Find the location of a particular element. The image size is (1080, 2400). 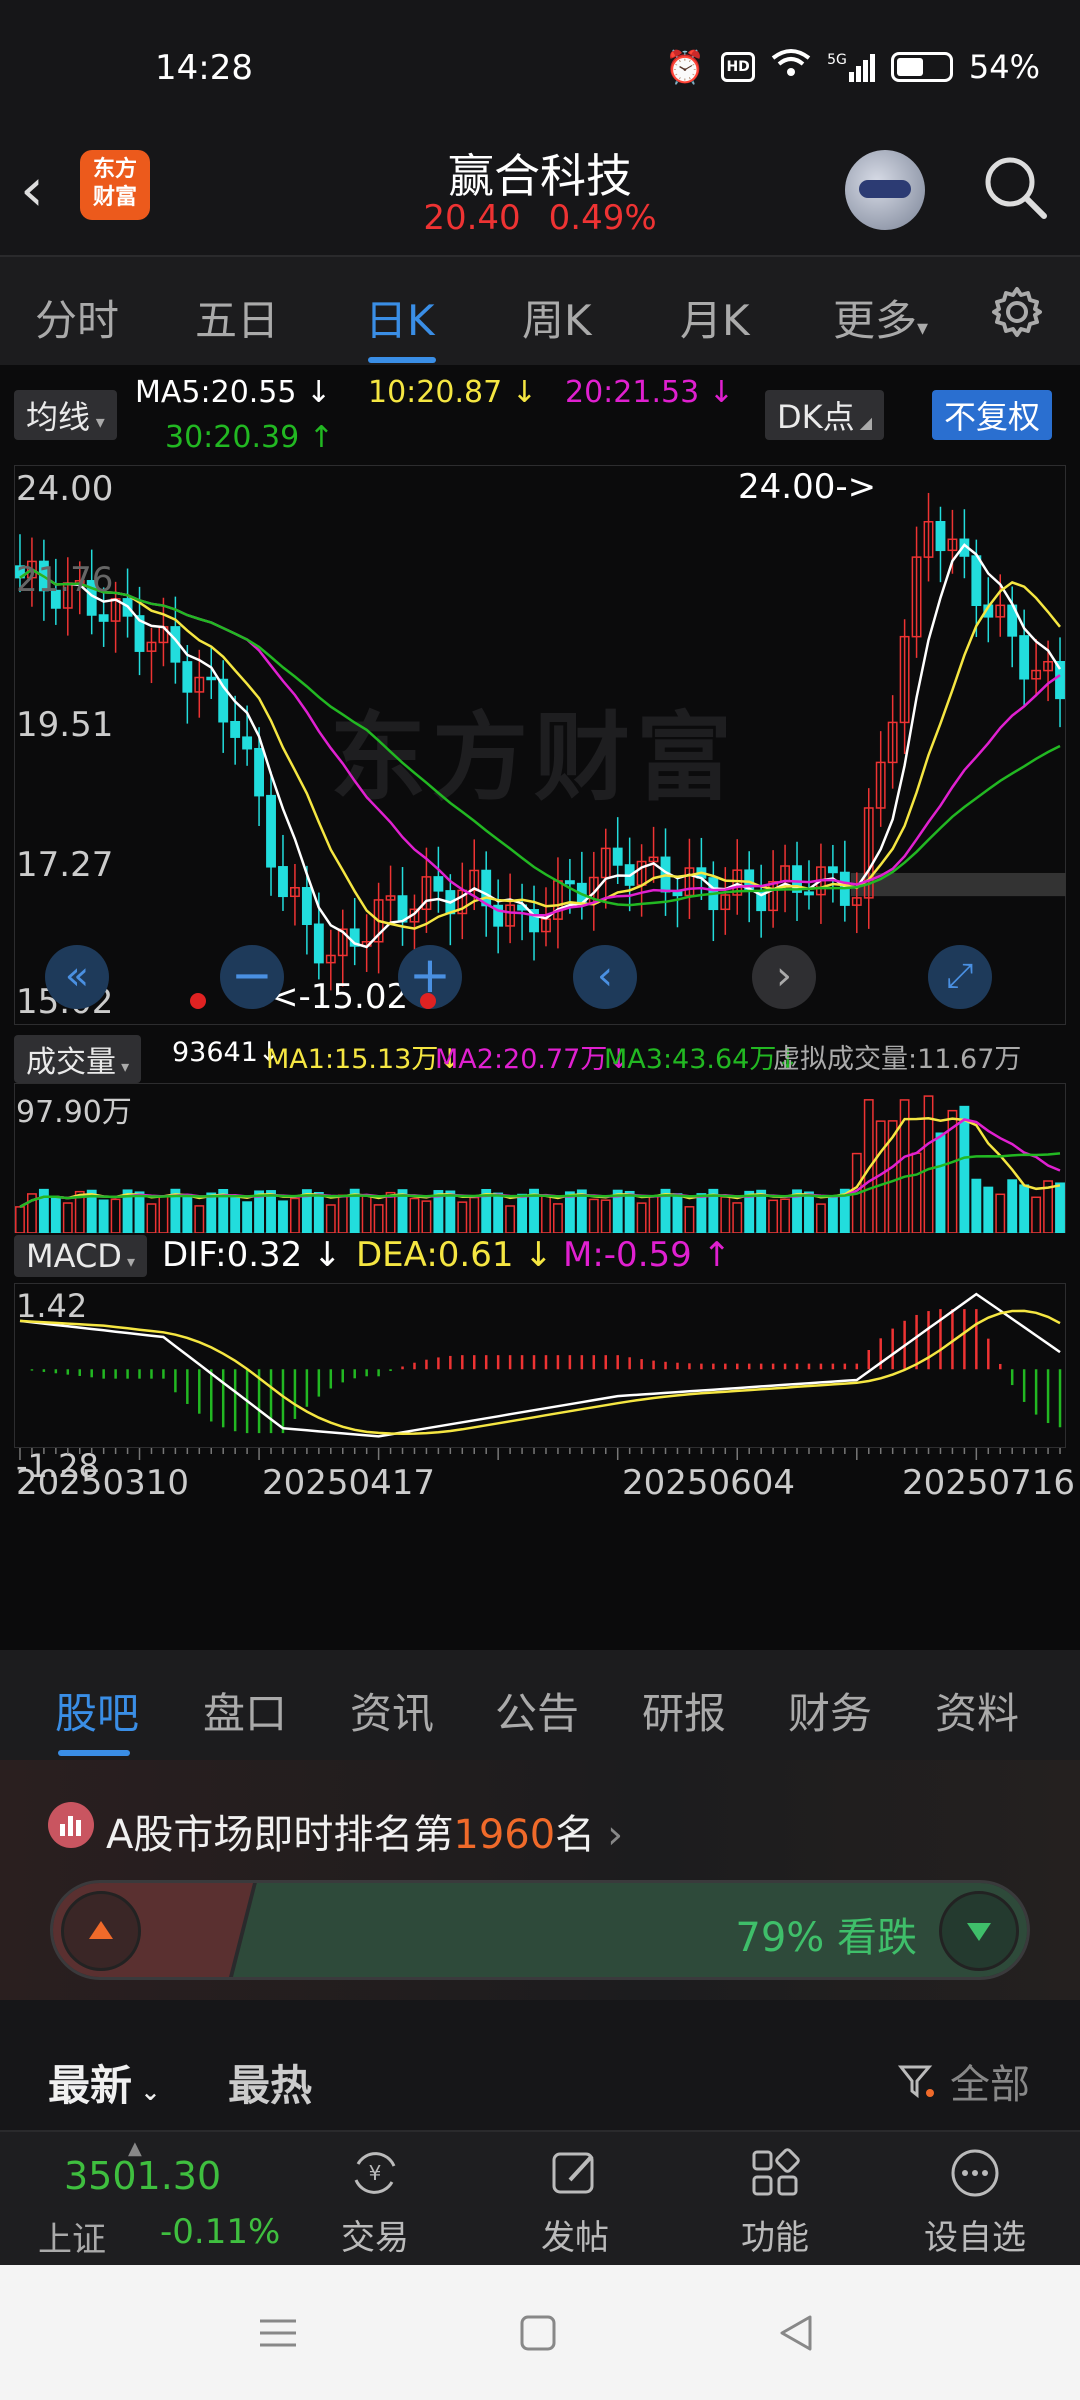

index-value: 3501.30 is located at coordinates (142, 2176).